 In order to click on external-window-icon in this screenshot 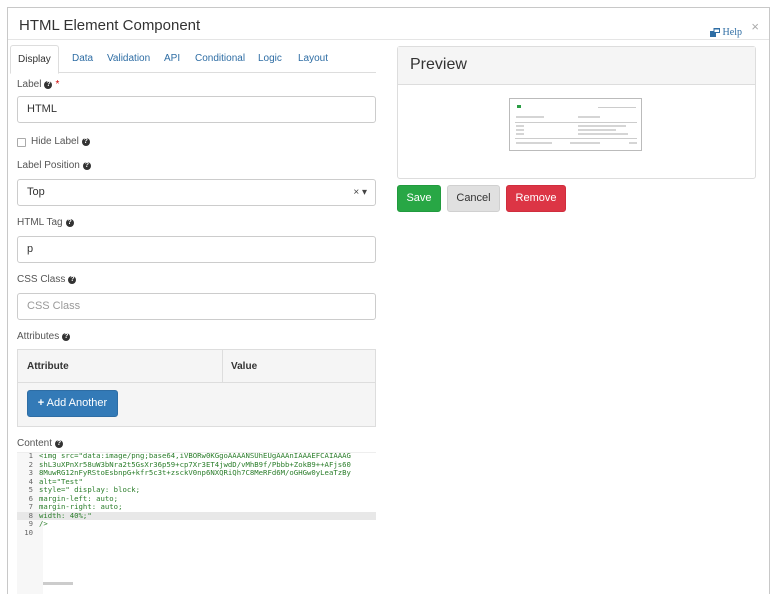, I will do `click(714, 32)`.